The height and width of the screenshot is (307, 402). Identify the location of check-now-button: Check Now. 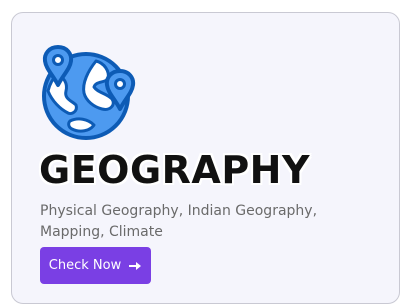
(95, 265).